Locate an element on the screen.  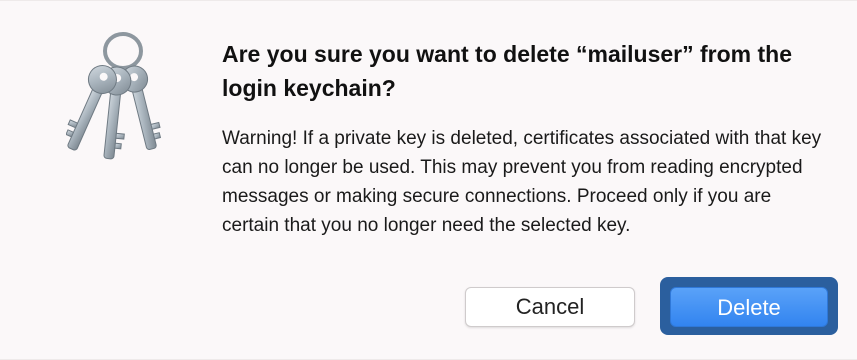
cancel-button: Cancel is located at coordinates (550, 307).